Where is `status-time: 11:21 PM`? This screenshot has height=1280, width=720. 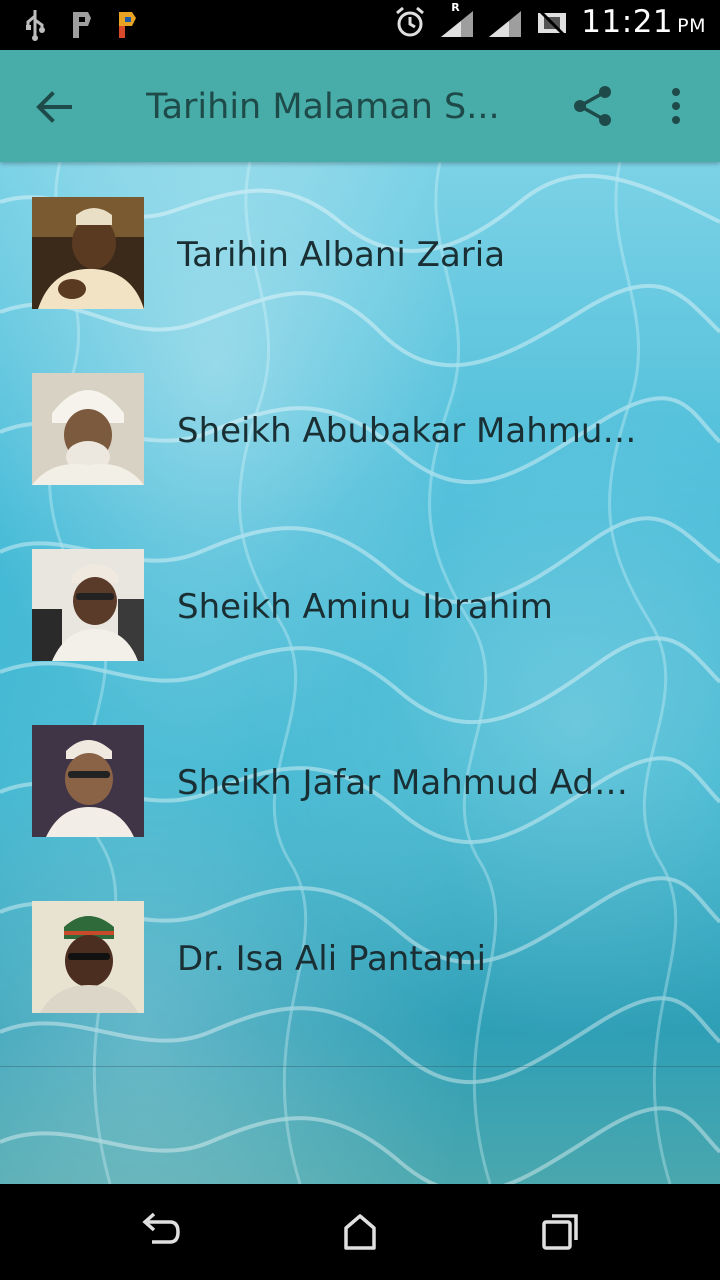 status-time: 11:21 PM is located at coordinates (643, 22).